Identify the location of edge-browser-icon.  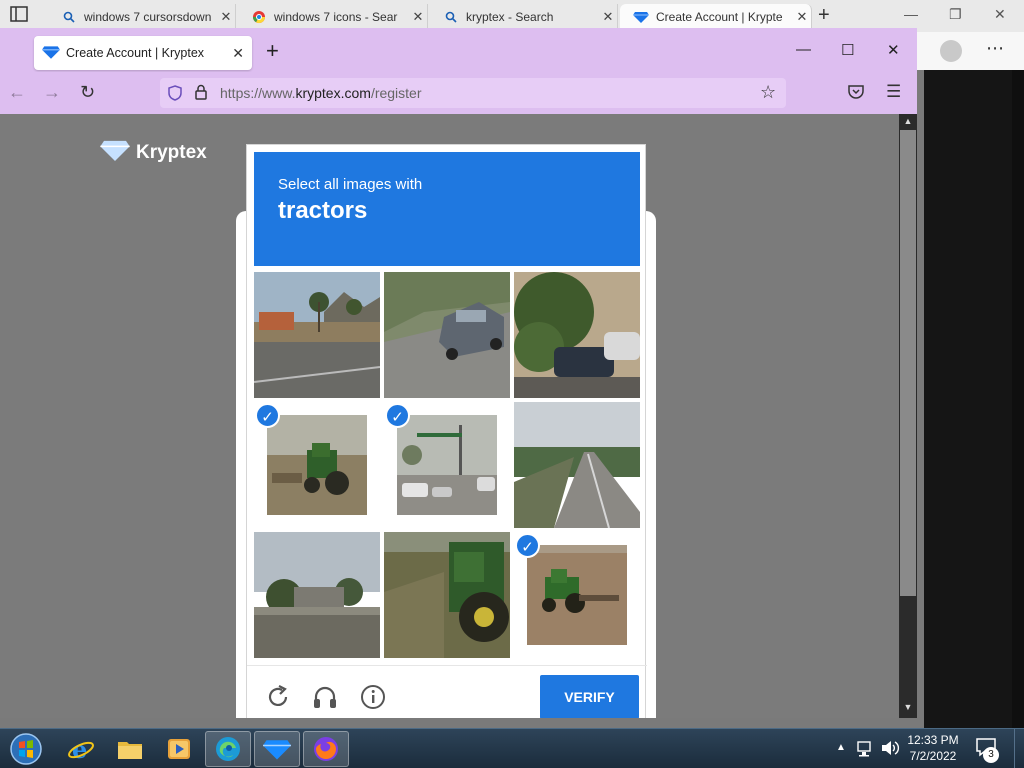
(228, 749).